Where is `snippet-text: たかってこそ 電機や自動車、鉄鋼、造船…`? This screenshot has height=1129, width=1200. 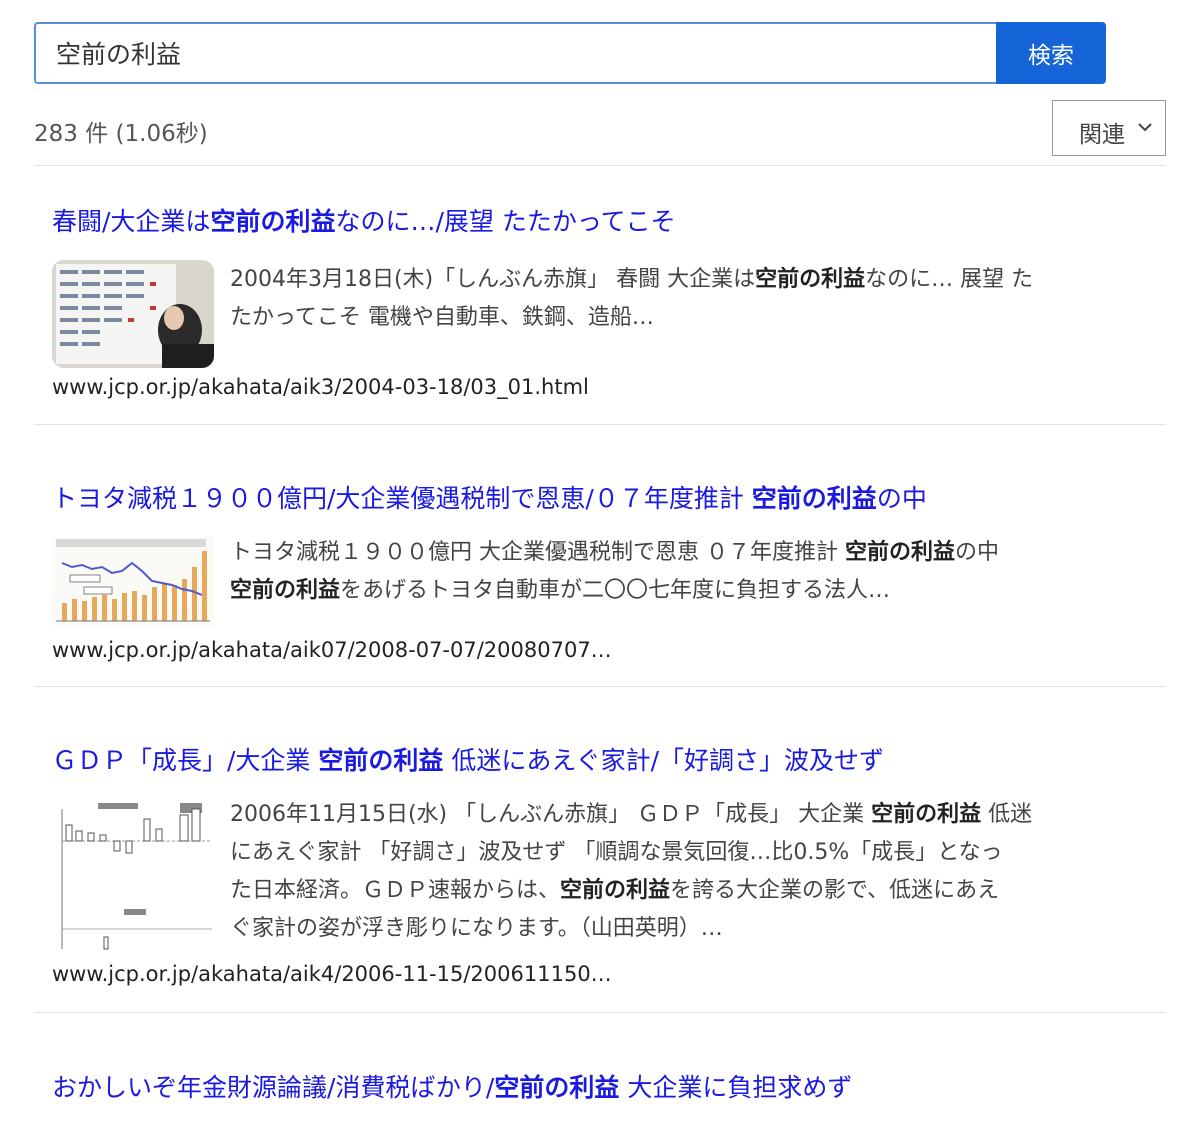 snippet-text: たかってこそ 電機や自動車、鉄鋼、造船… is located at coordinates (442, 317).